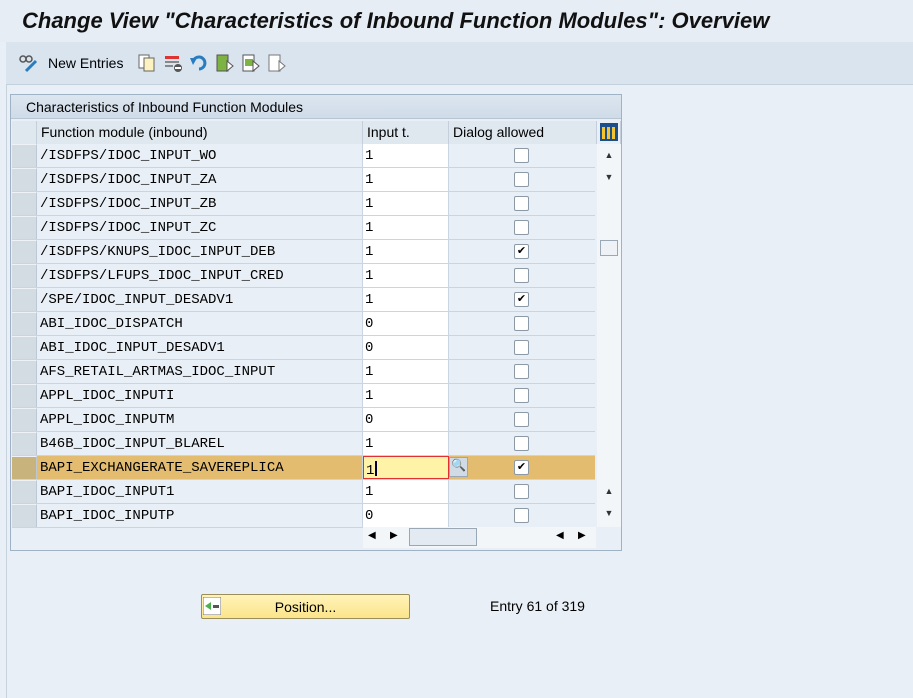  Describe the element at coordinates (303, 300) in the screenshot. I see `table-row: /SPE/IDOC_INPUT_DESADV1 1 ✔` at that location.